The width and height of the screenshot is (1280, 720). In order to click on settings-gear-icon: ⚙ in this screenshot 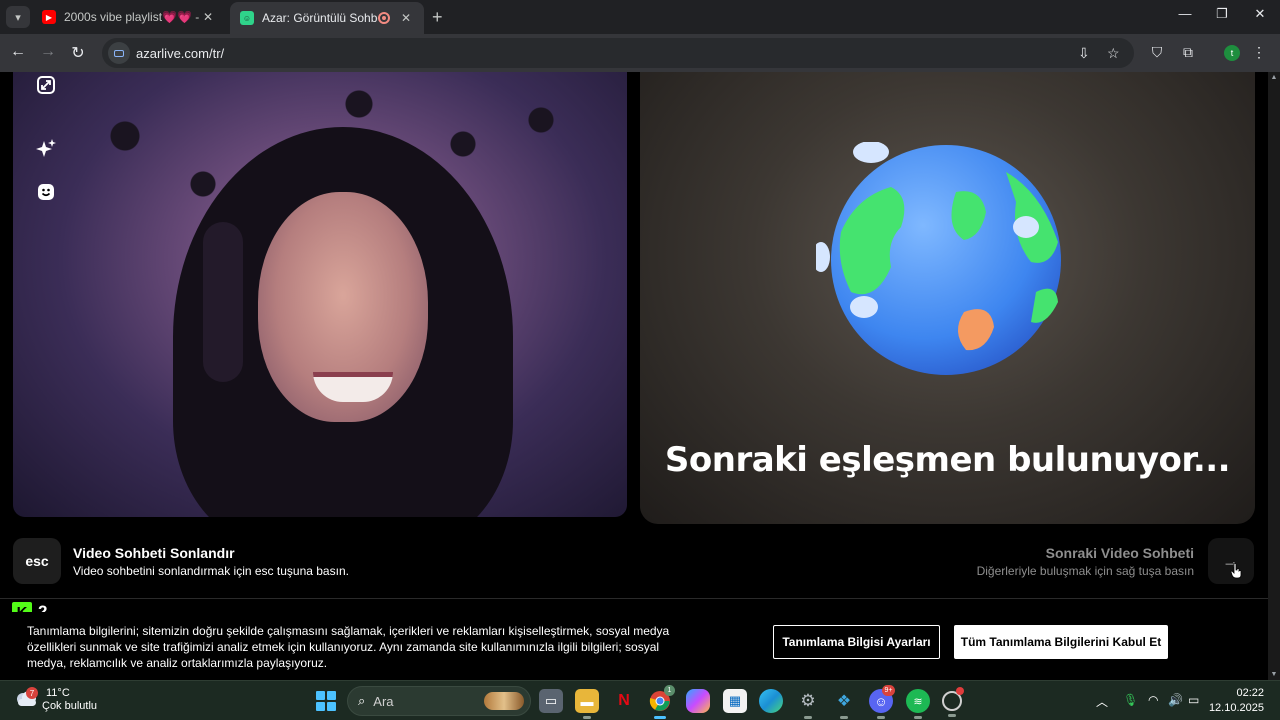, I will do `click(808, 704)`.